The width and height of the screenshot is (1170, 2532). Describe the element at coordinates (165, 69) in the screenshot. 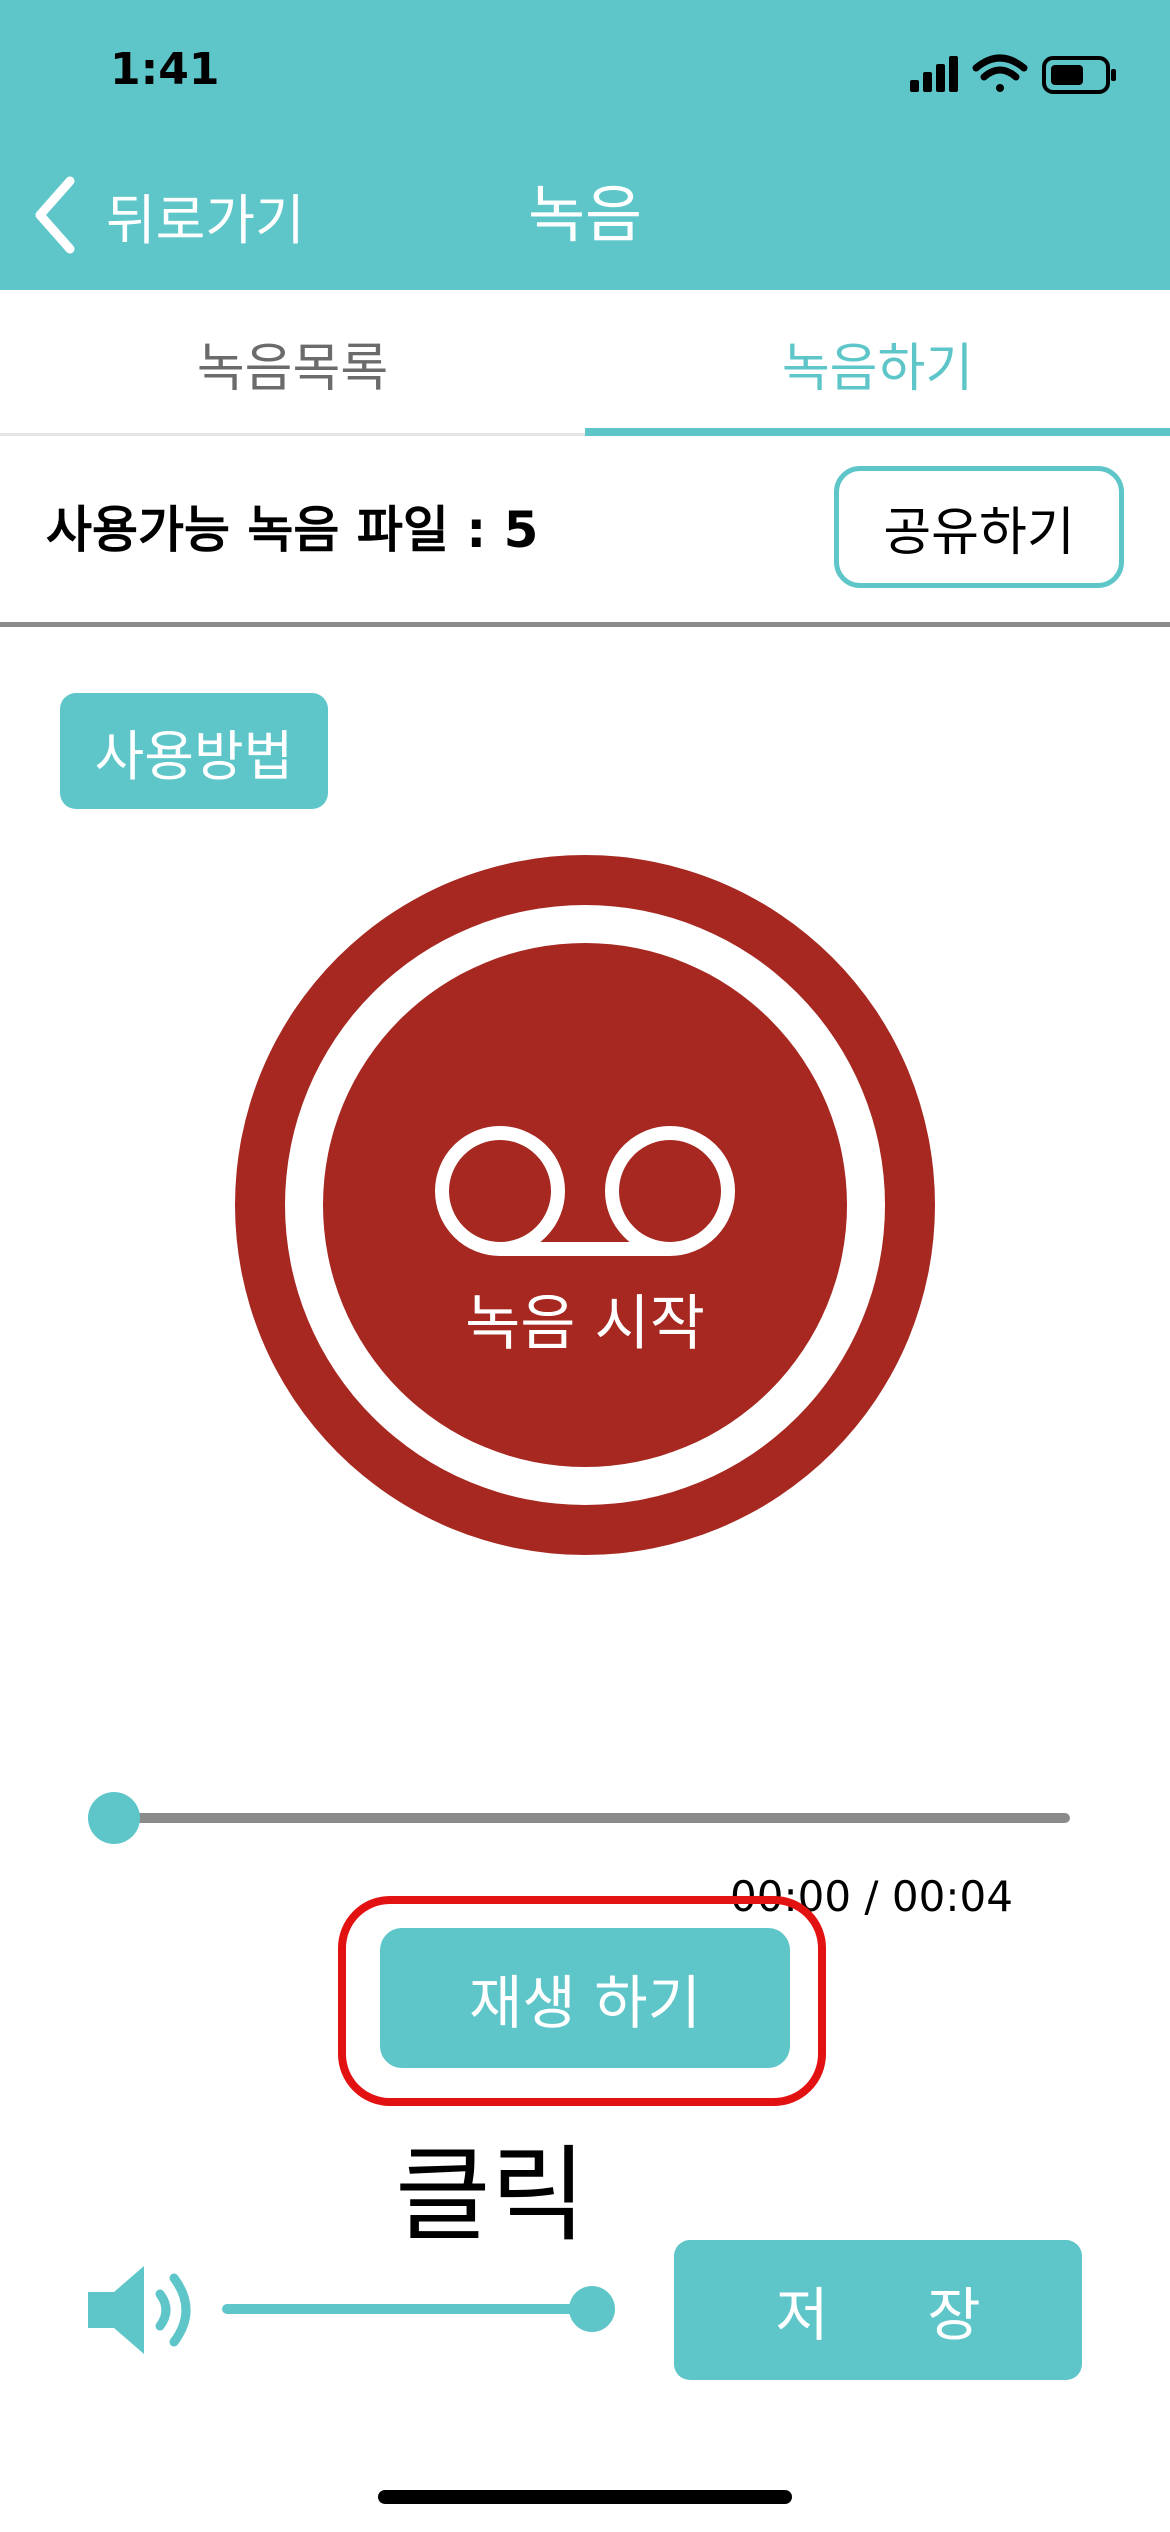

I see `status-time: 1:41` at that location.